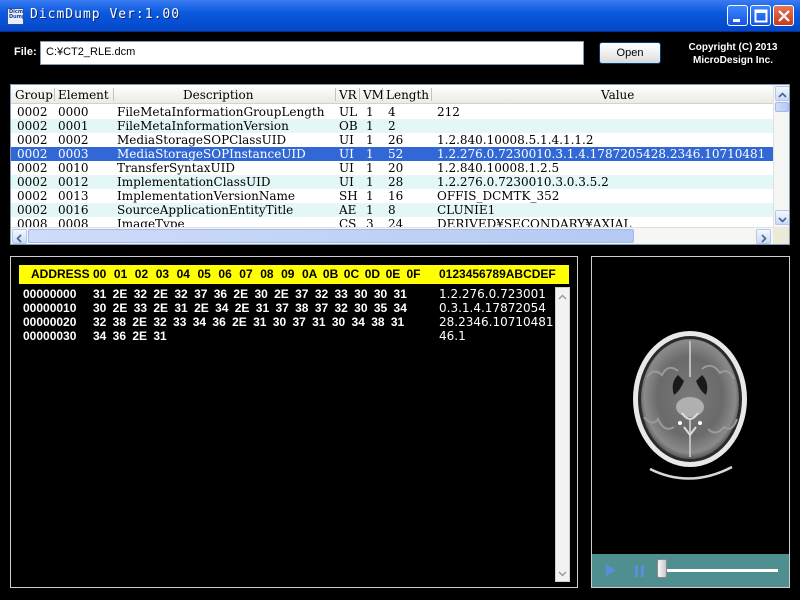 The height and width of the screenshot is (600, 800). I want to click on close-button, so click(783, 15).